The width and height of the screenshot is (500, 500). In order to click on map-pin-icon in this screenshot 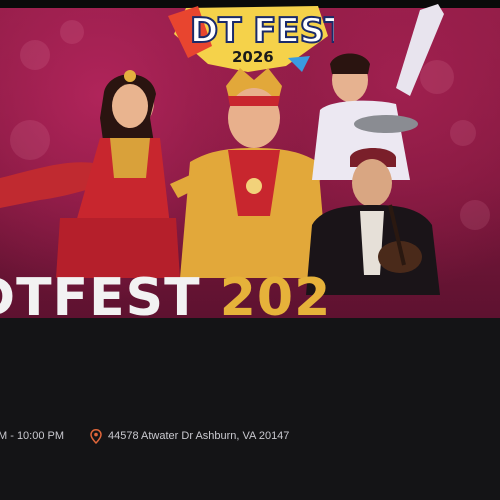, I will do `click(96, 436)`.